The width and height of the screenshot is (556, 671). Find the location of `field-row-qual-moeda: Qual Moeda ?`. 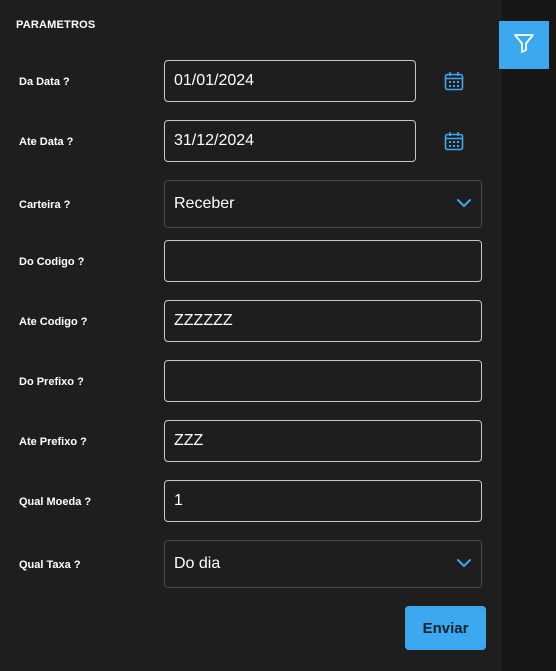

field-row-qual-moeda: Qual Moeda ? is located at coordinates (251, 502).